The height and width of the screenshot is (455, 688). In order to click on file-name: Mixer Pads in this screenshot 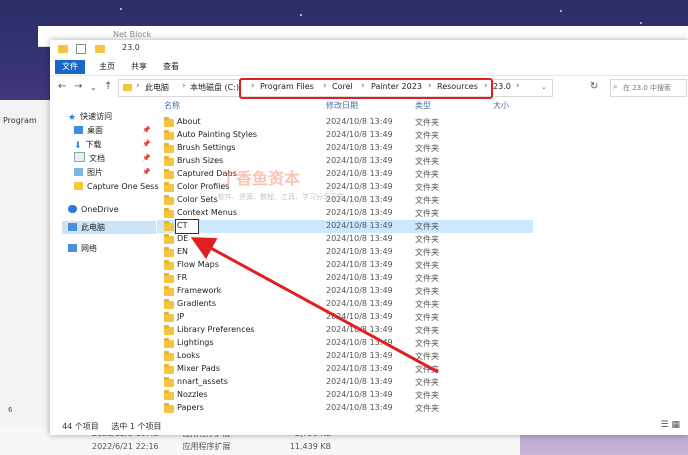, I will do `click(198, 368)`.